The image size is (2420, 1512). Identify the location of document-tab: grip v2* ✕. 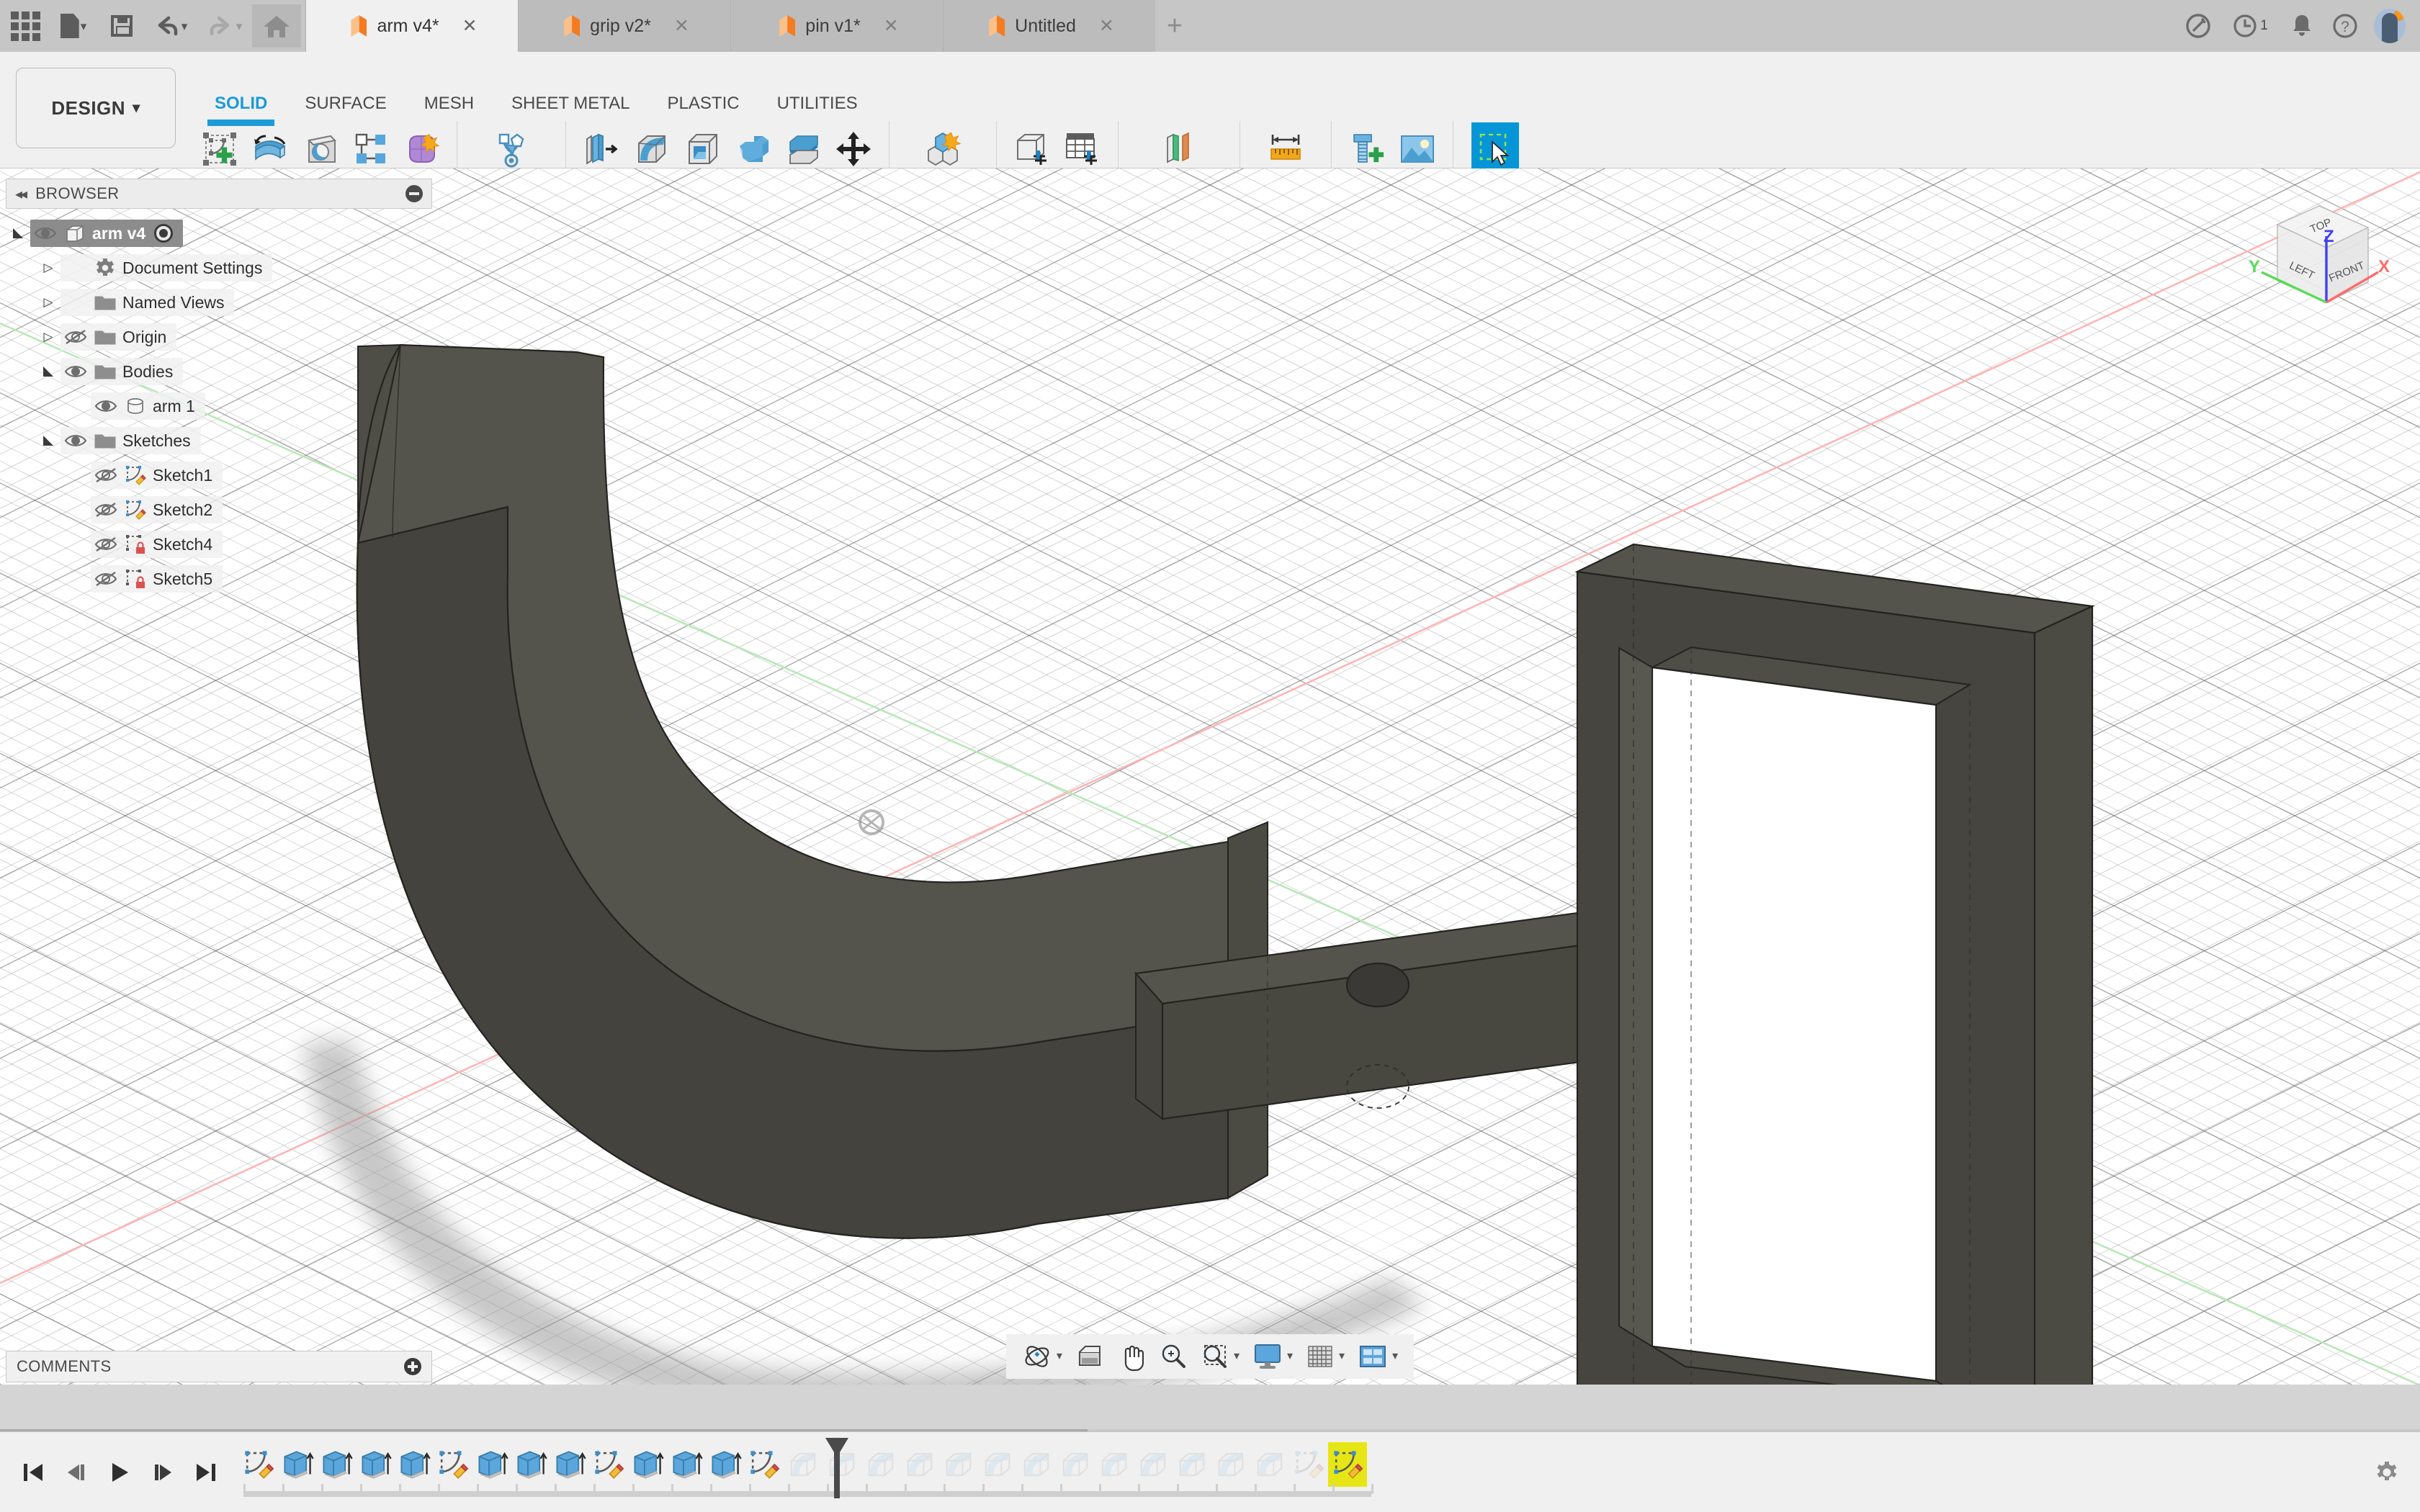
(624, 26).